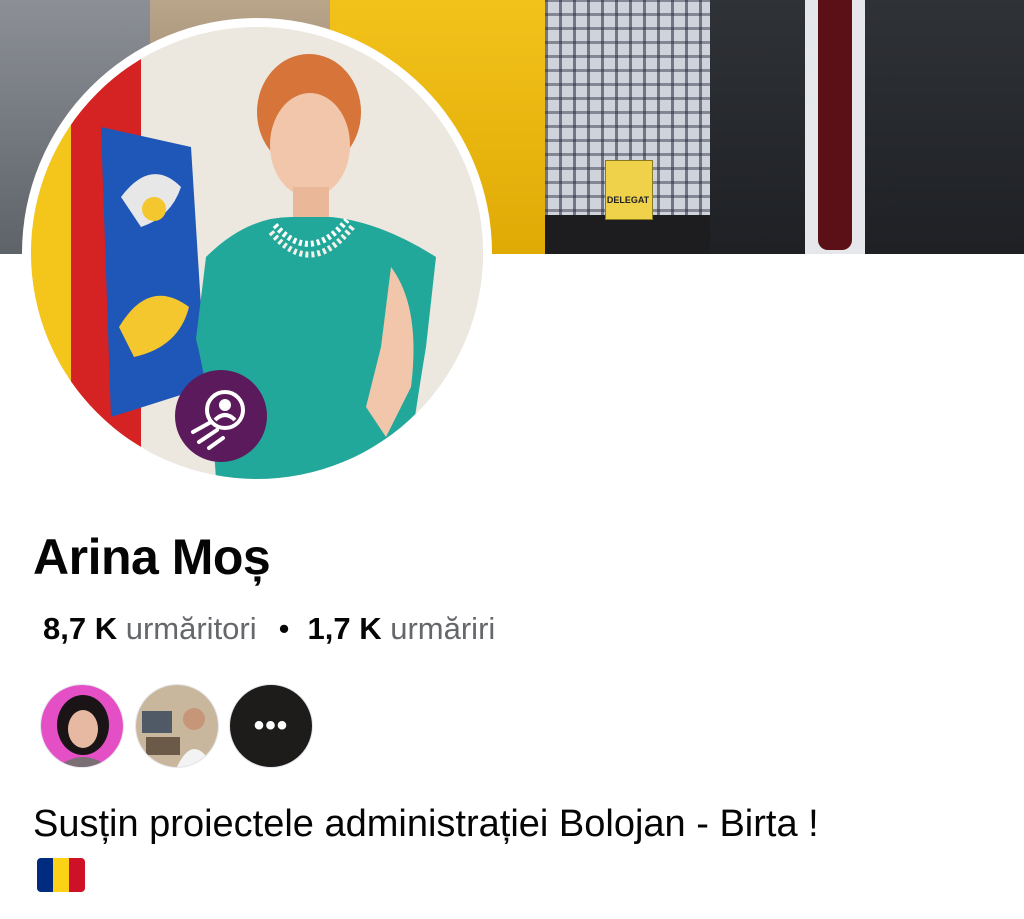  Describe the element at coordinates (835, 125) in the screenshot. I see `cover-tie` at that location.